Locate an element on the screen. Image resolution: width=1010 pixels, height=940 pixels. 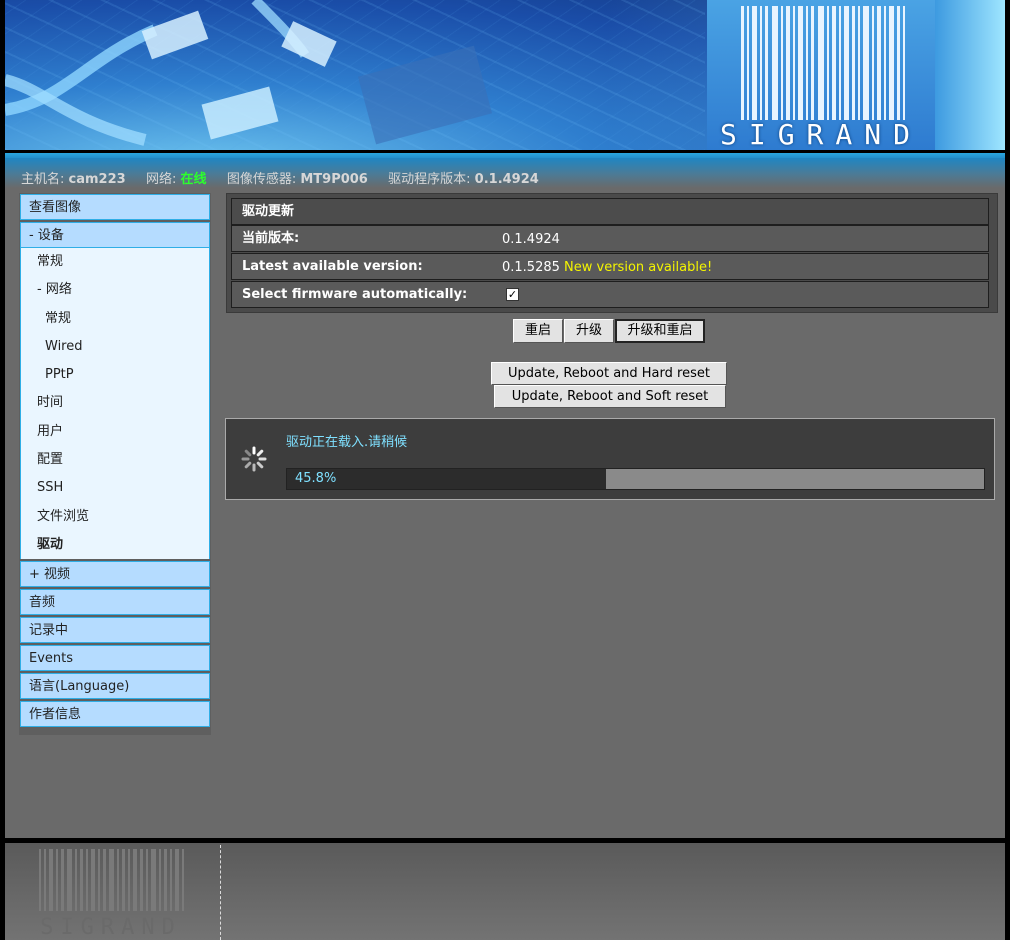
update-reboot-hard-reset-button: Update, Reboot and Hard reset is located at coordinates (609, 373).